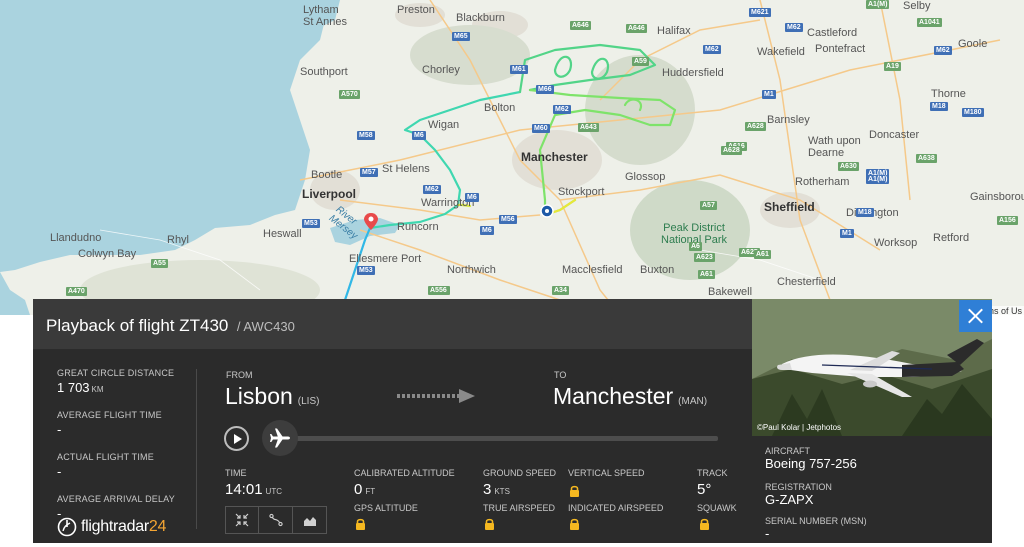 The width and height of the screenshot is (1024, 547). Describe the element at coordinates (236, 438) in the screenshot. I see `play-button` at that location.